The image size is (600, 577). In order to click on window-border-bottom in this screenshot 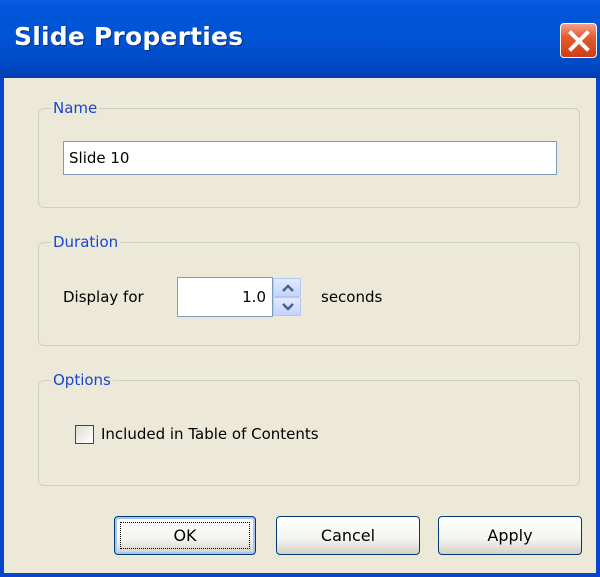, I will do `click(300, 575)`.